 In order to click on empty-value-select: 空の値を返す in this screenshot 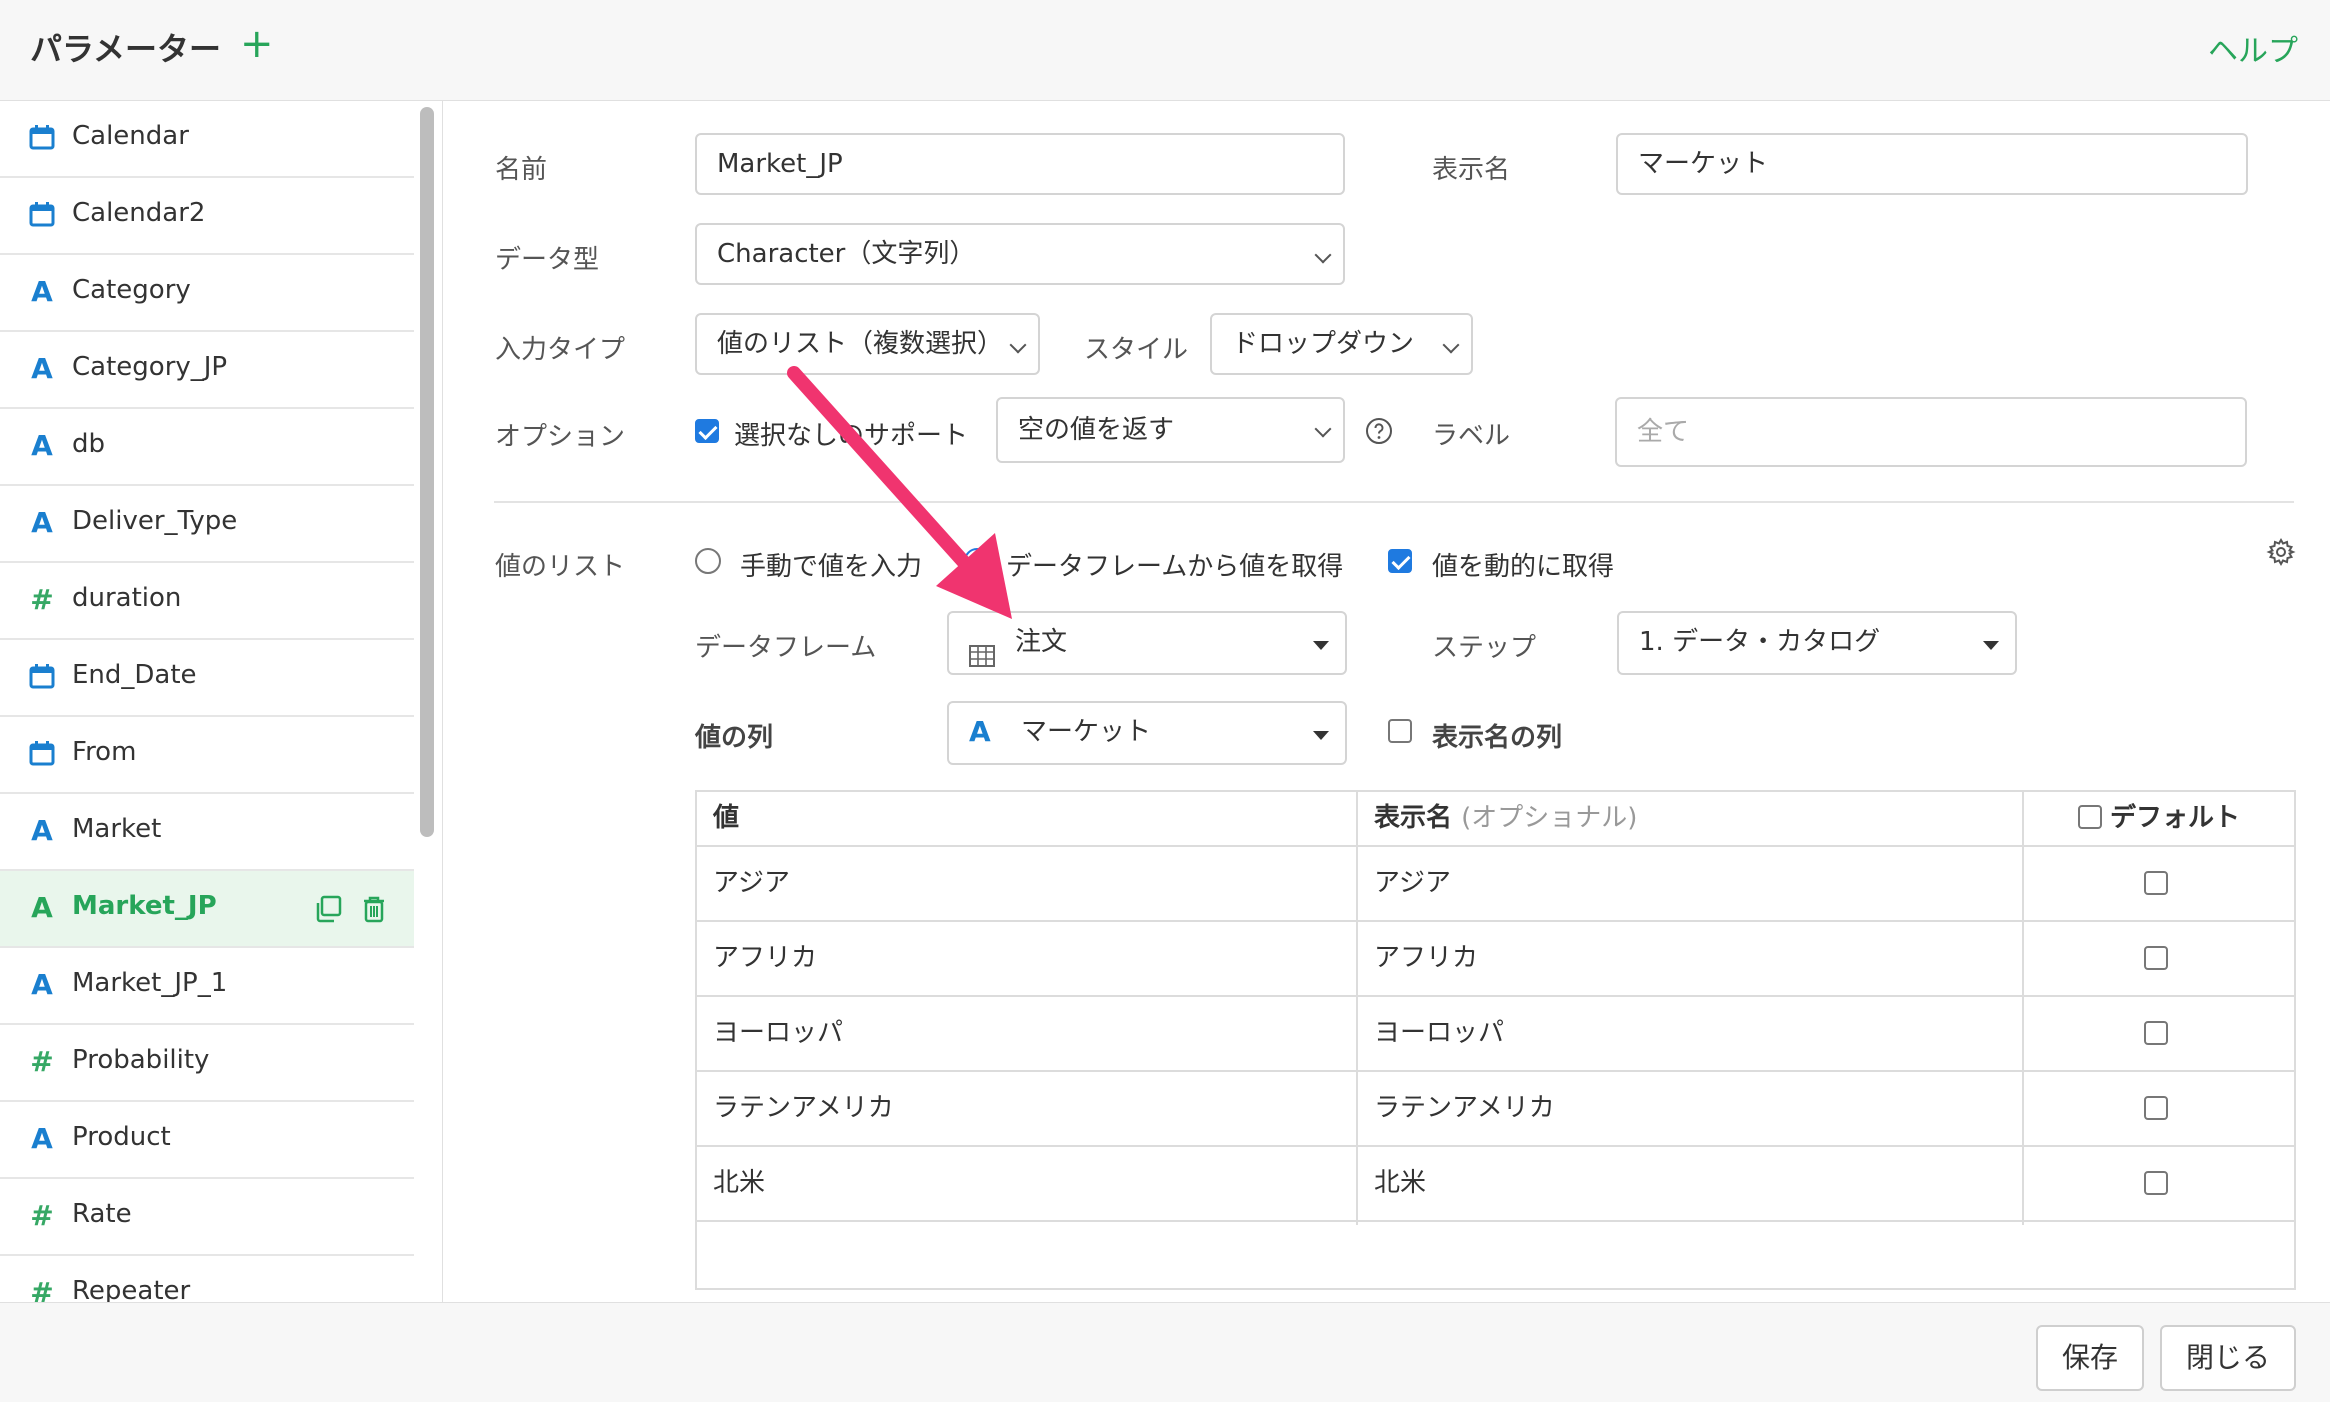, I will do `click(1170, 430)`.